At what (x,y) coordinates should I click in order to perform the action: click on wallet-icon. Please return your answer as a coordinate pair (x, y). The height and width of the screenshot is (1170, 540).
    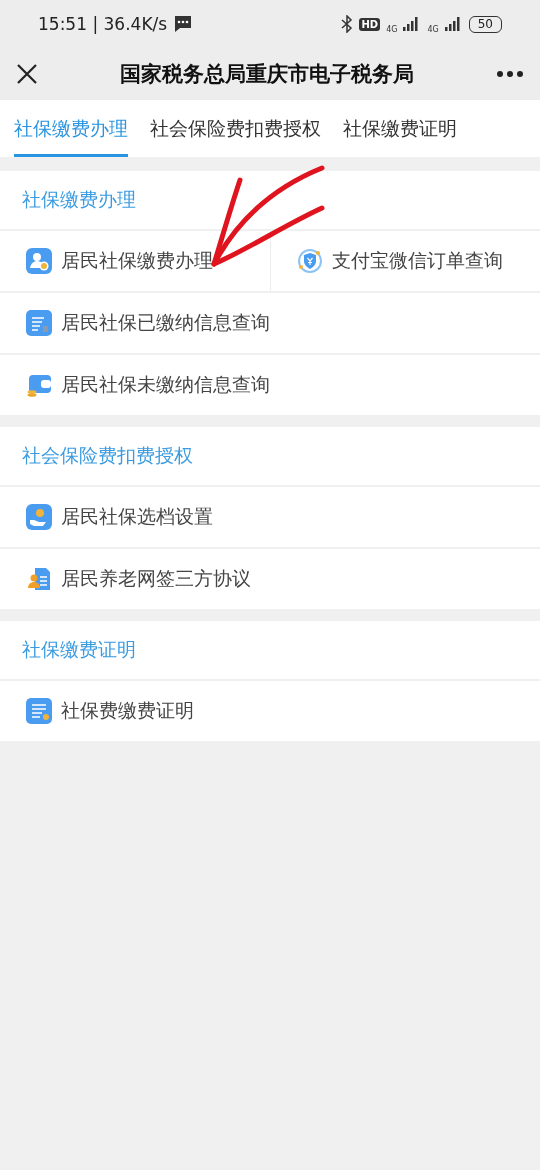
    Looking at the image, I should click on (39, 385).